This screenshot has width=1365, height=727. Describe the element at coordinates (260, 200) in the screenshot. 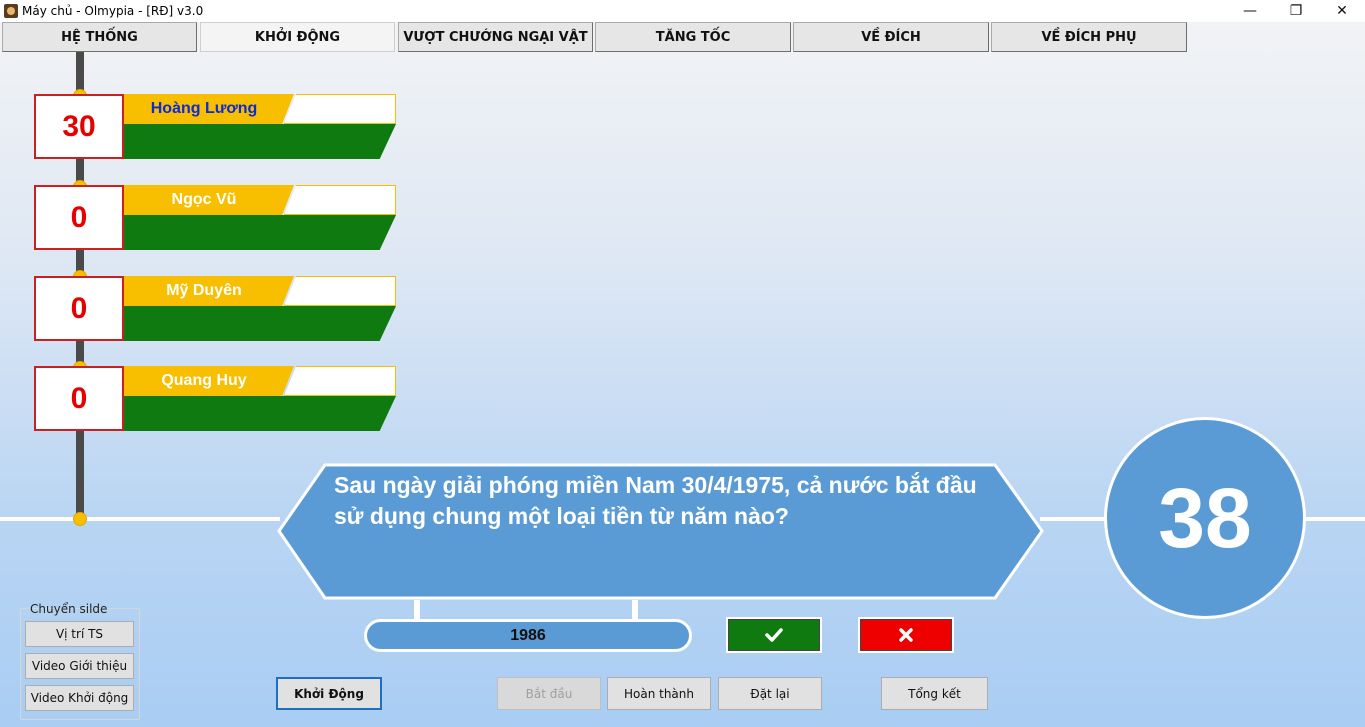

I see `player-name-bar: Ngọc Vũ` at that location.